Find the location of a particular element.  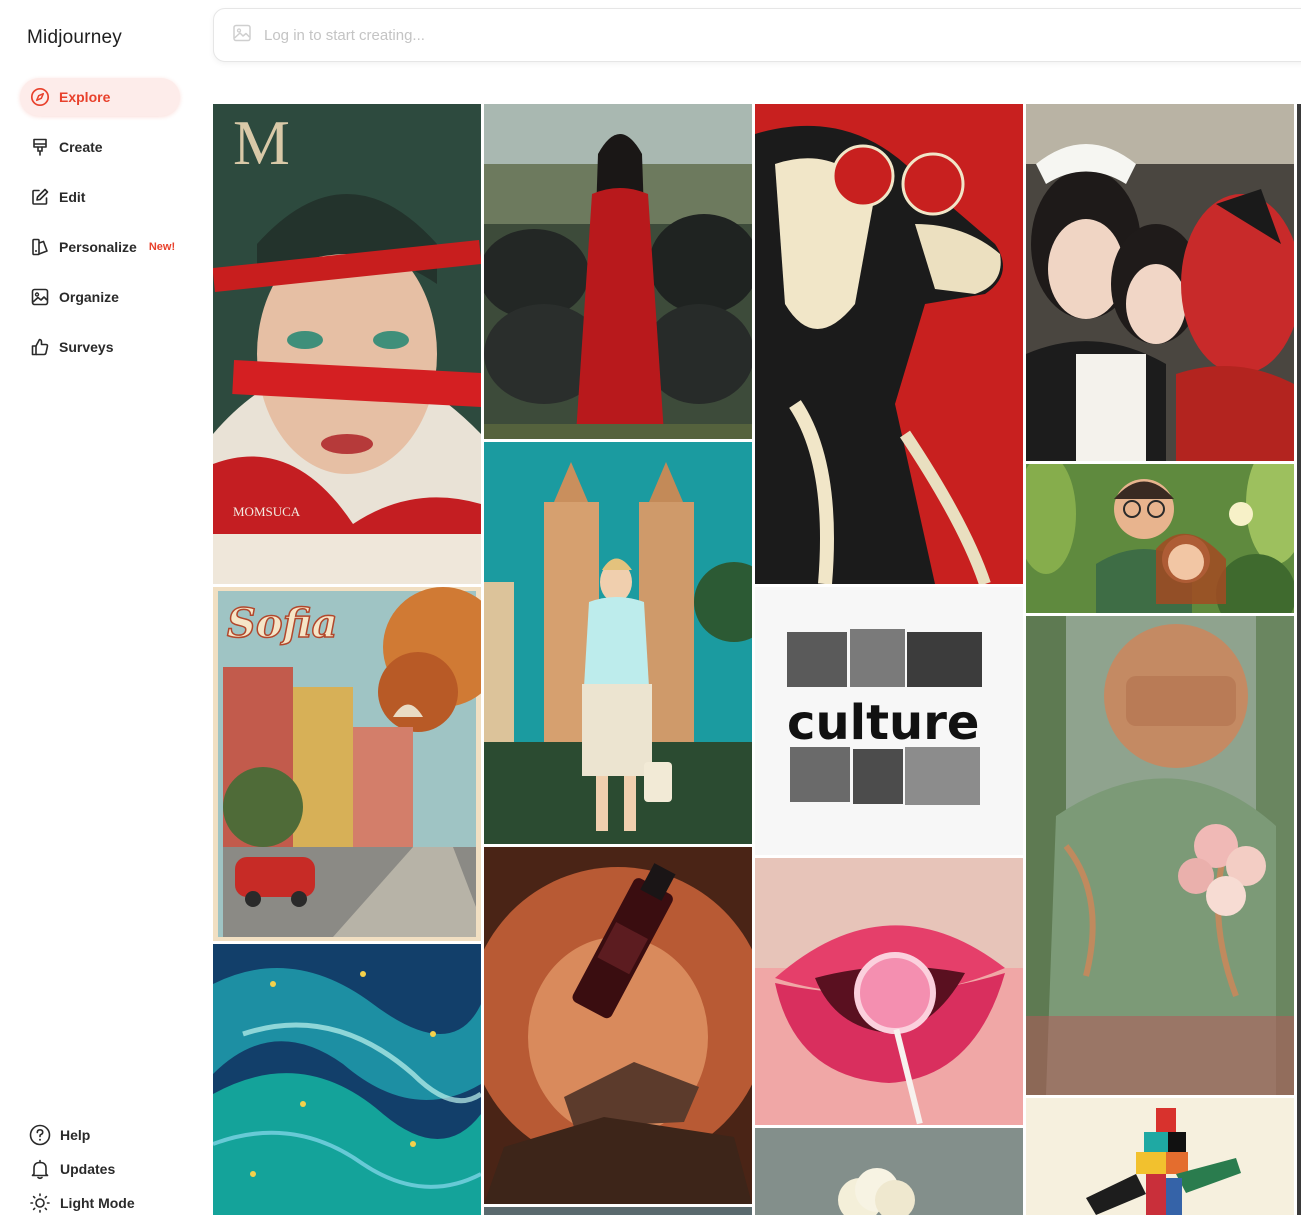

image-icon is located at coordinates (40, 297).